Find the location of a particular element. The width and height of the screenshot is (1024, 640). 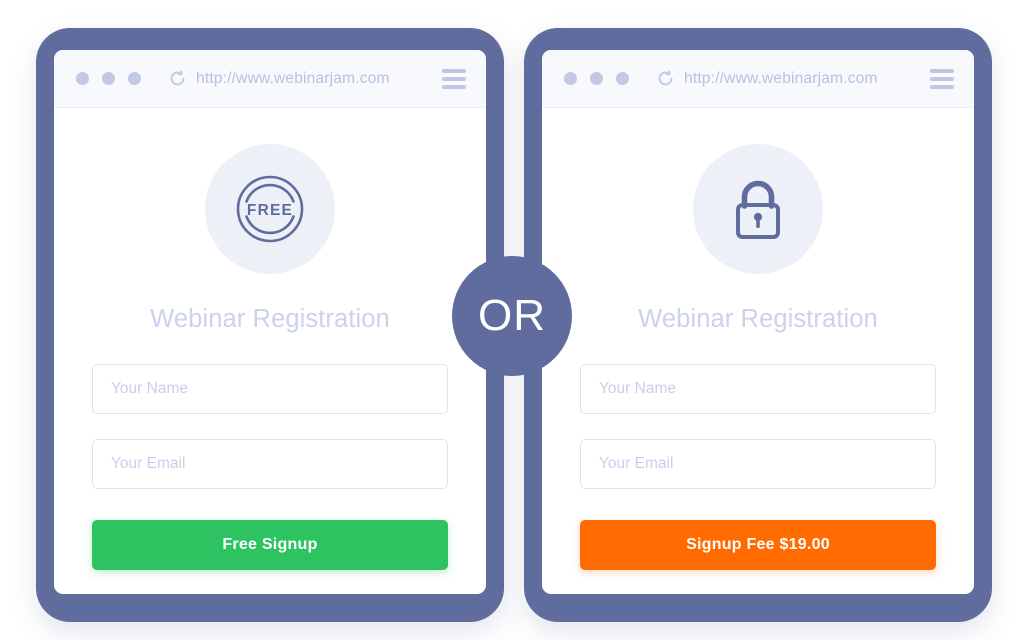

paid-signup-button: Signup Fee $19.00 is located at coordinates (758, 545).